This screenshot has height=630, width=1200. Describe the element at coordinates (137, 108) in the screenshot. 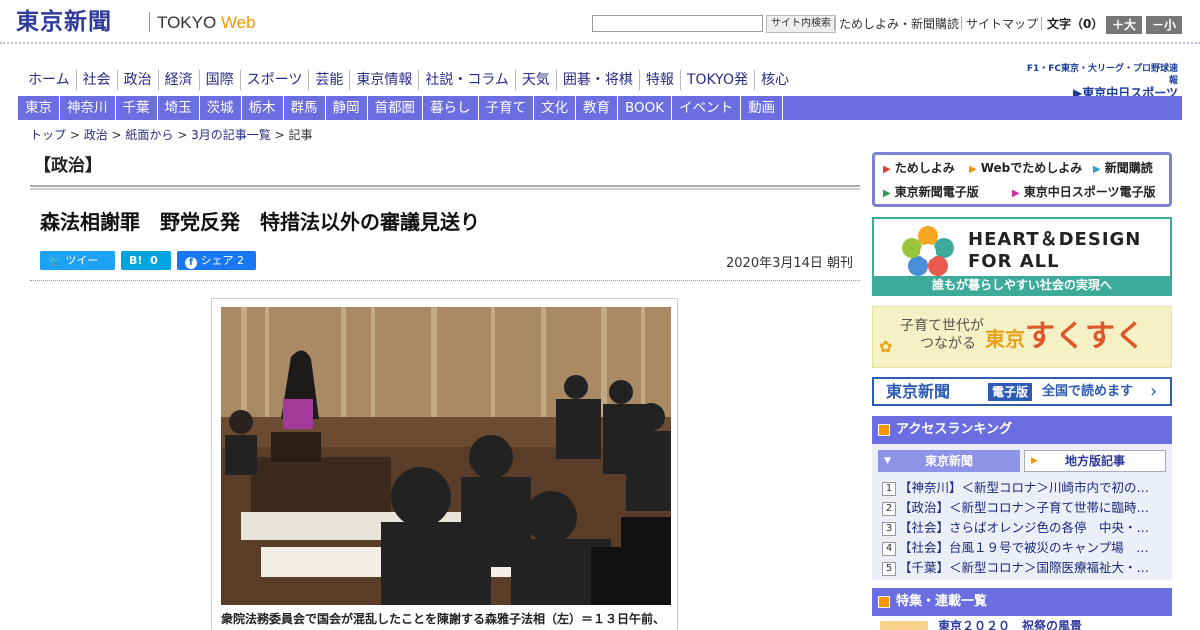

I see `region-item: 千葉` at that location.